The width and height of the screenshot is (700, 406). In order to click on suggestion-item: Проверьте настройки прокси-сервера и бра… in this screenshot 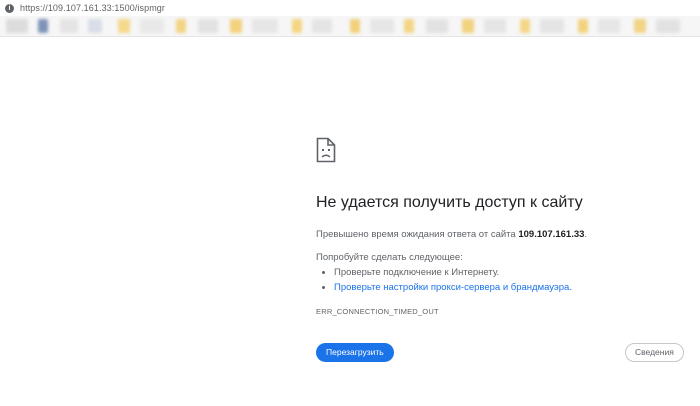, I will do `click(510, 288)`.